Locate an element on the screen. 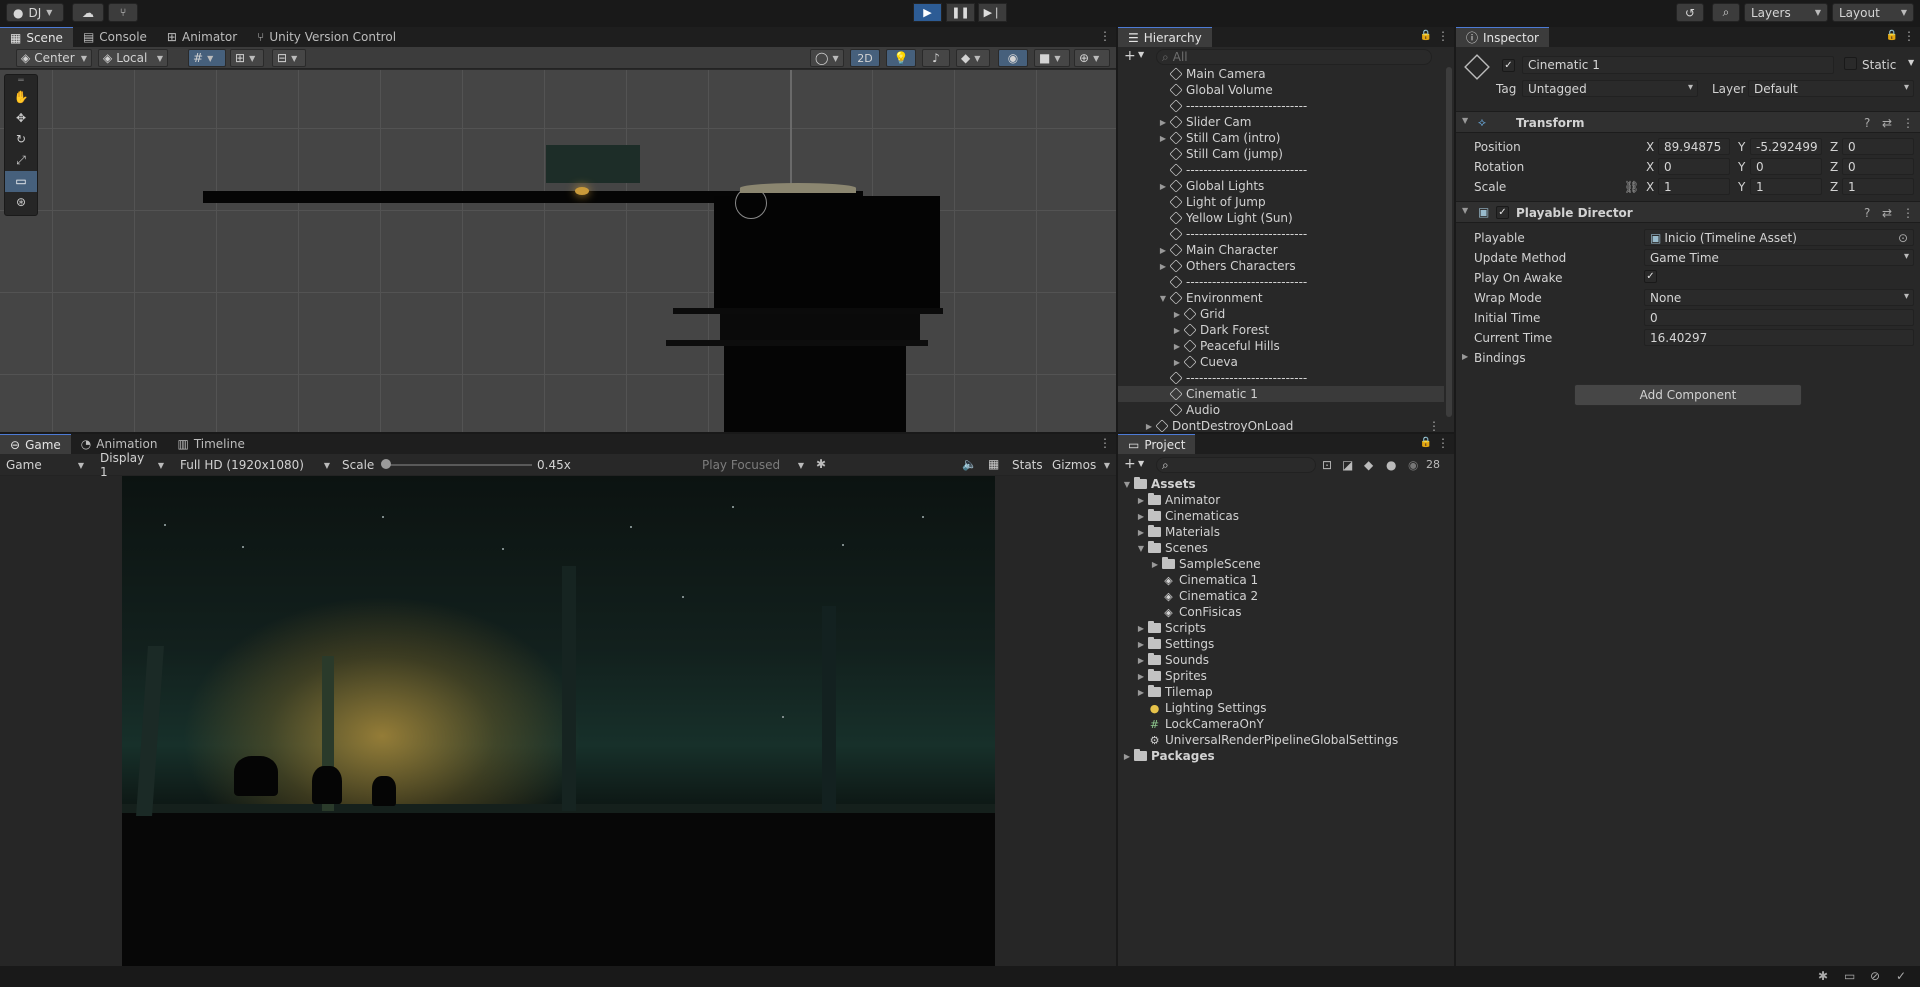 The image size is (1920, 987). hierarchy-item: Audio is located at coordinates (1281, 410).